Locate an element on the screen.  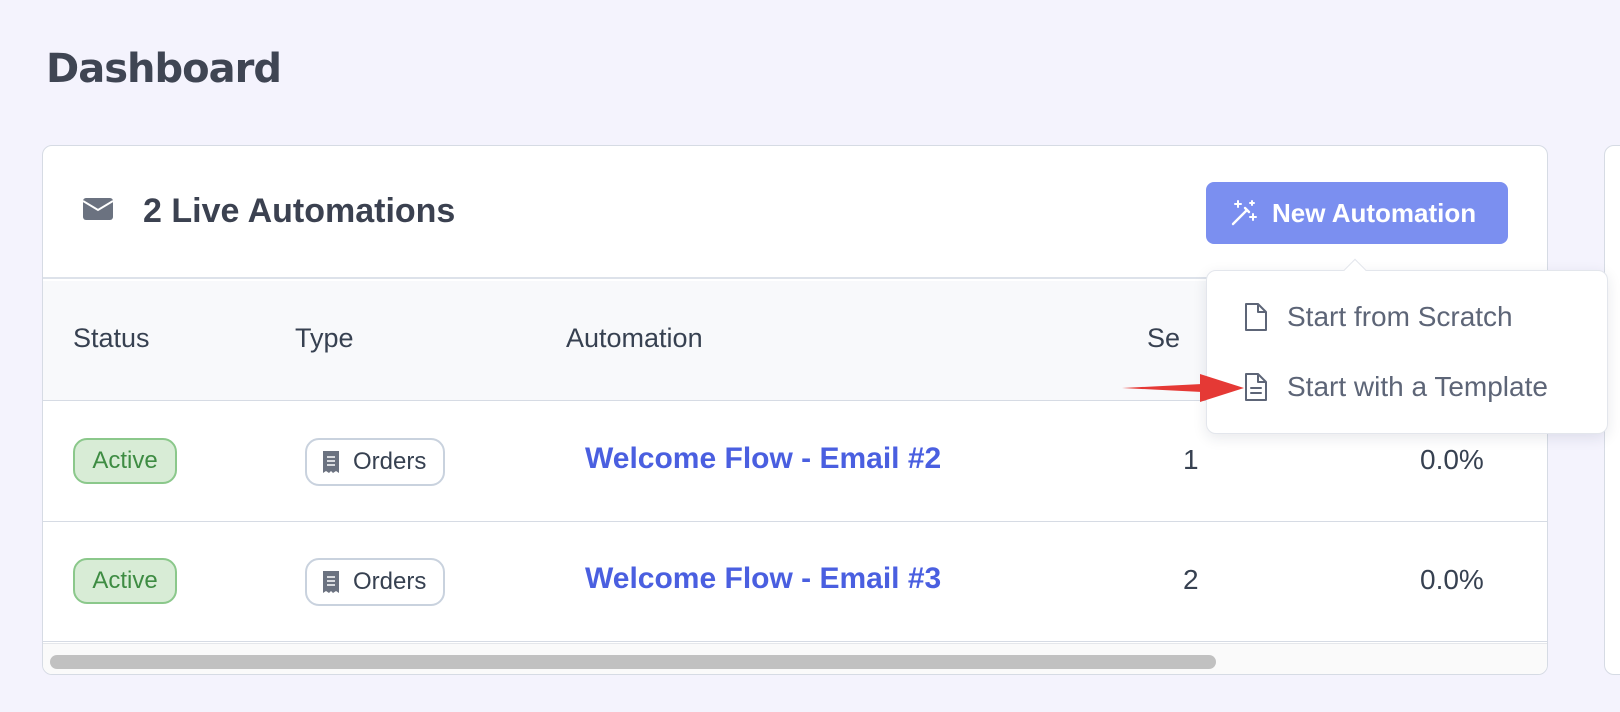
horizontal-scrollbar is located at coordinates (795, 658).